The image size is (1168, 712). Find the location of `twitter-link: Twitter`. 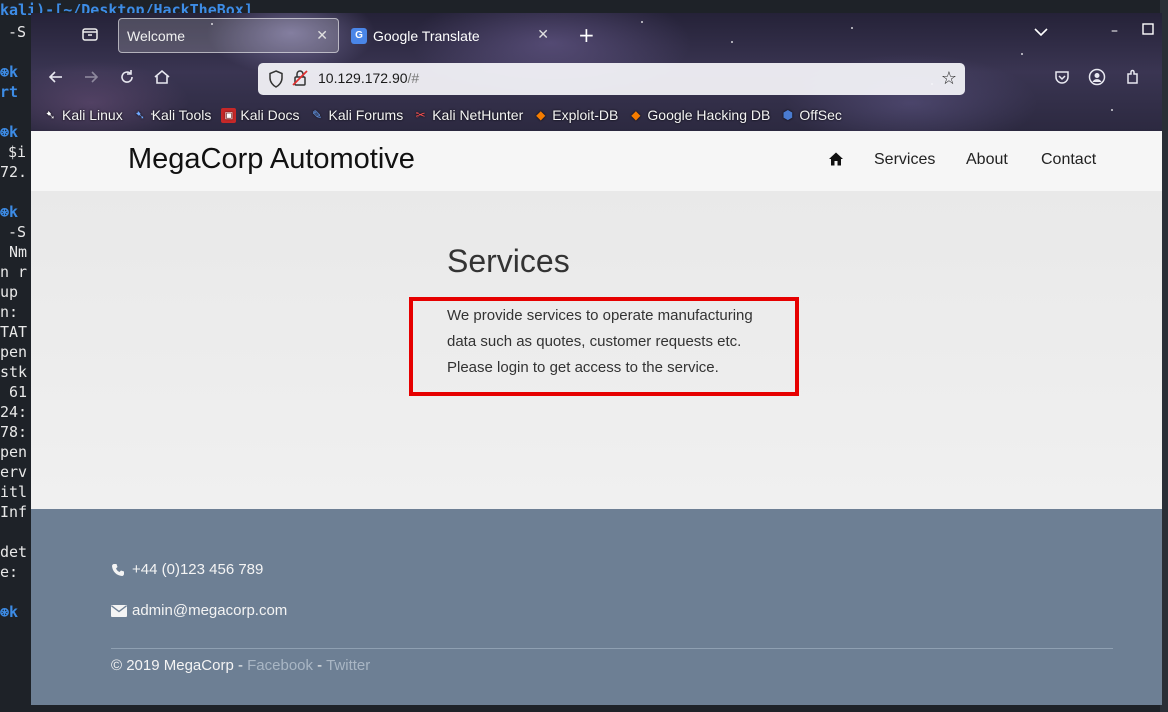

twitter-link: Twitter is located at coordinates (348, 665).